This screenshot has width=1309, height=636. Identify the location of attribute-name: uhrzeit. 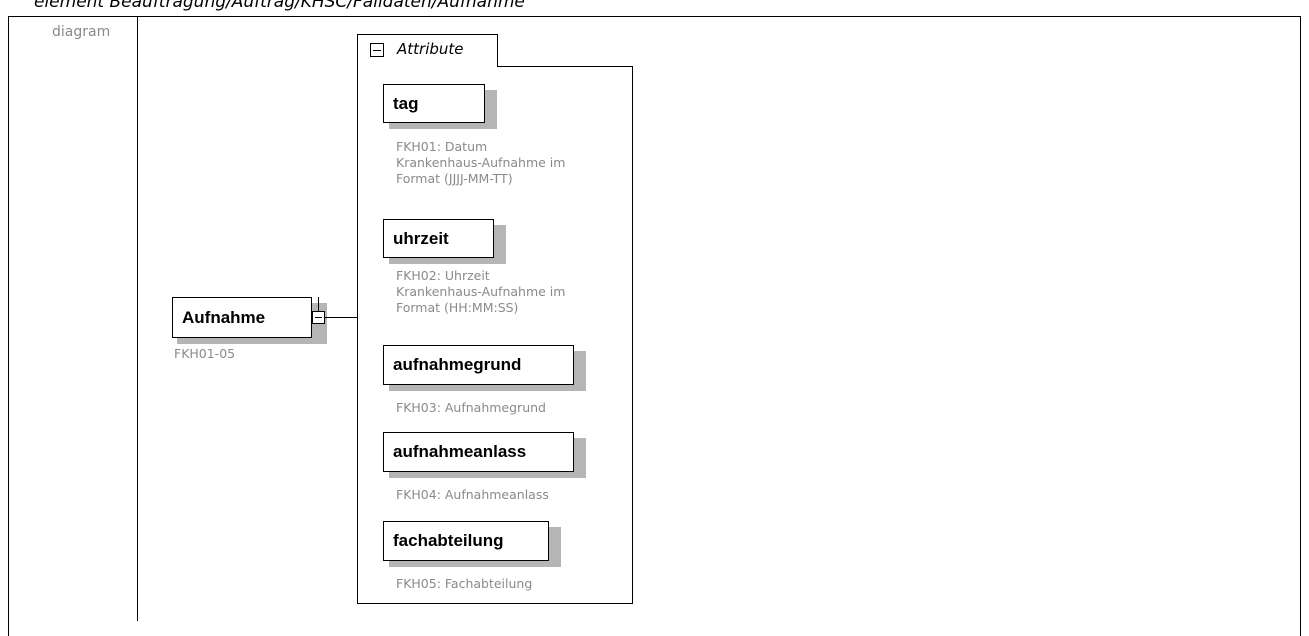
(421, 238).